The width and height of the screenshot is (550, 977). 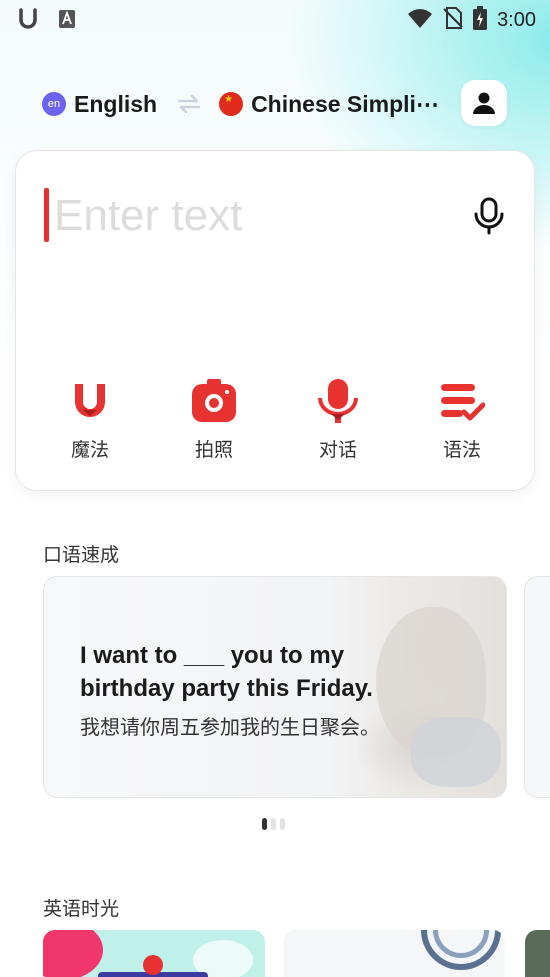 What do you see at coordinates (67, 21) in the screenshot?
I see `font-a-icon` at bounding box center [67, 21].